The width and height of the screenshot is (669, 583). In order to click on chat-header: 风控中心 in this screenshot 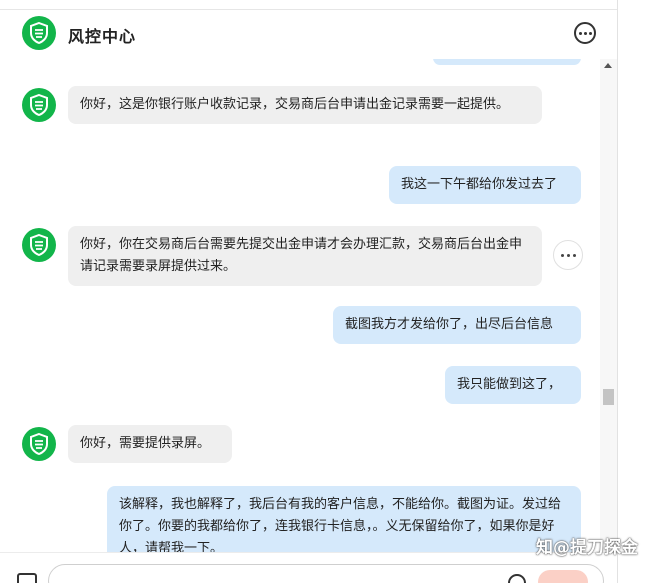, I will do `click(308, 34)`.